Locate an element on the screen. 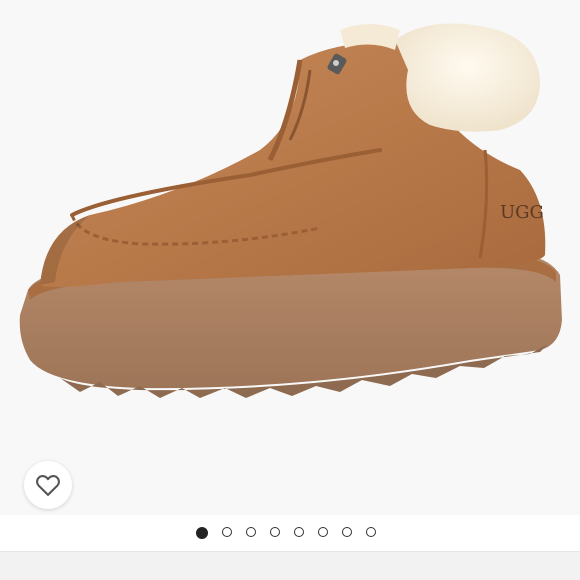 This screenshot has width=580, height=580. bottom-divider is located at coordinates (290, 565).